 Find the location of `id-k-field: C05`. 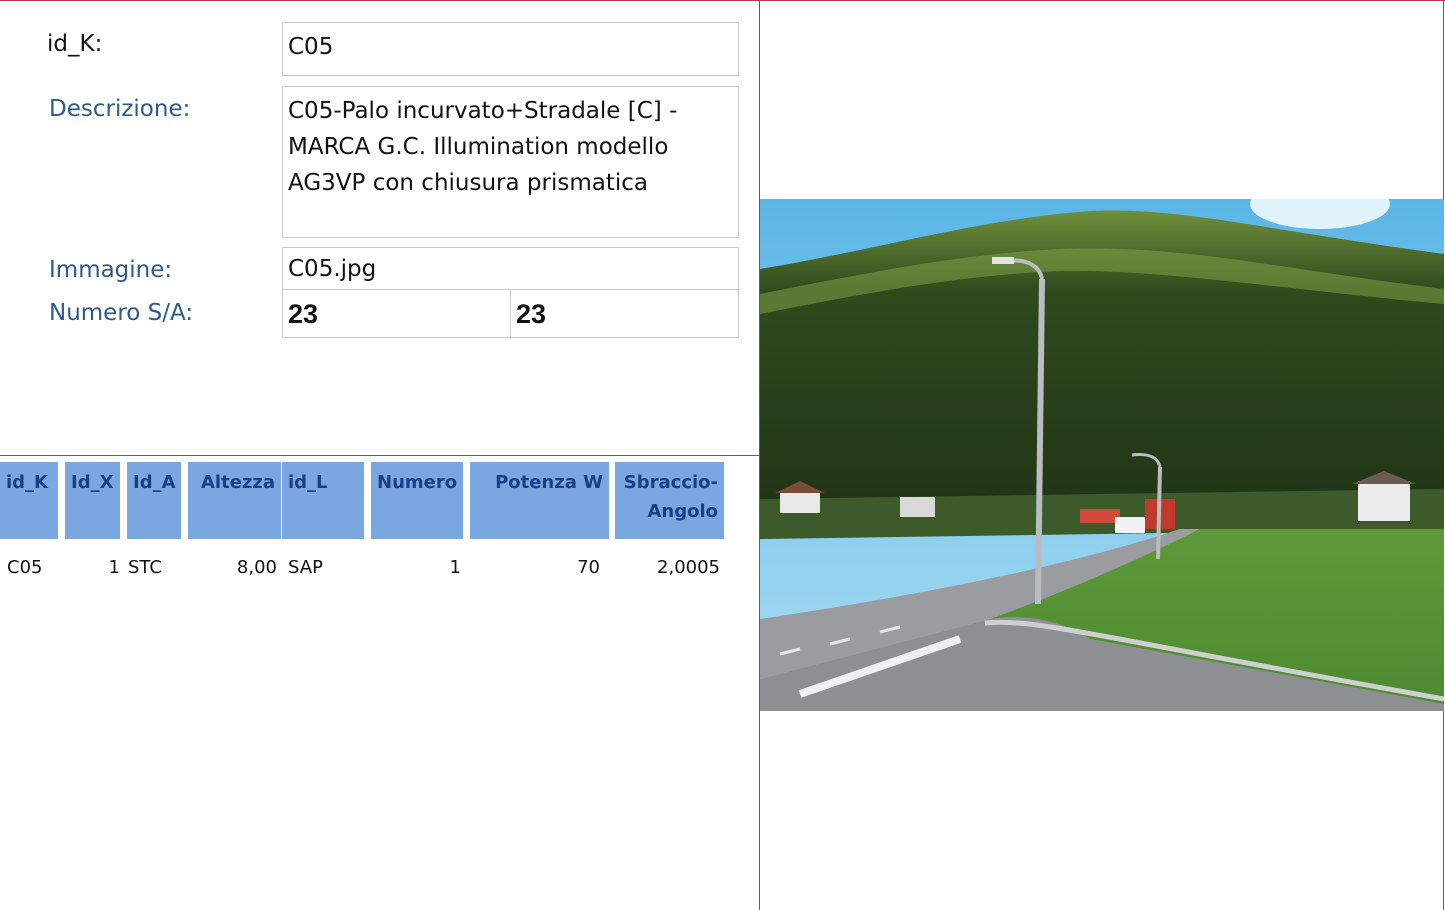

id-k-field: C05 is located at coordinates (510, 49).